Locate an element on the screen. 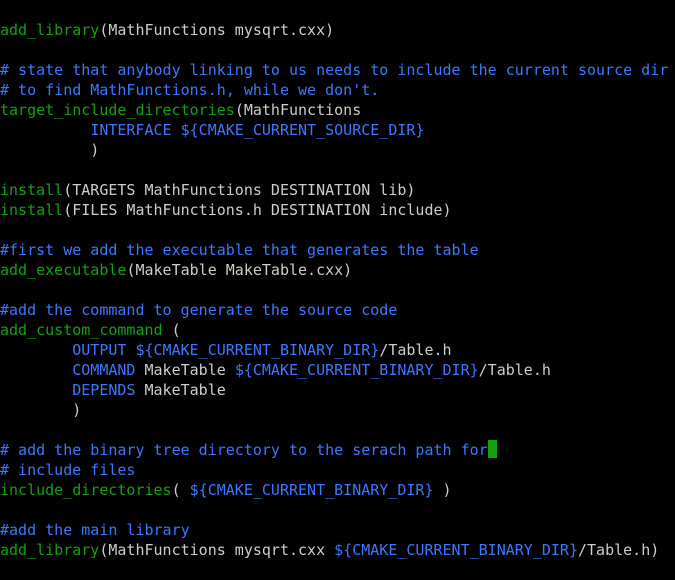 The width and height of the screenshot is (675, 580). cmake-keyword: DEPENDS is located at coordinates (104, 390).